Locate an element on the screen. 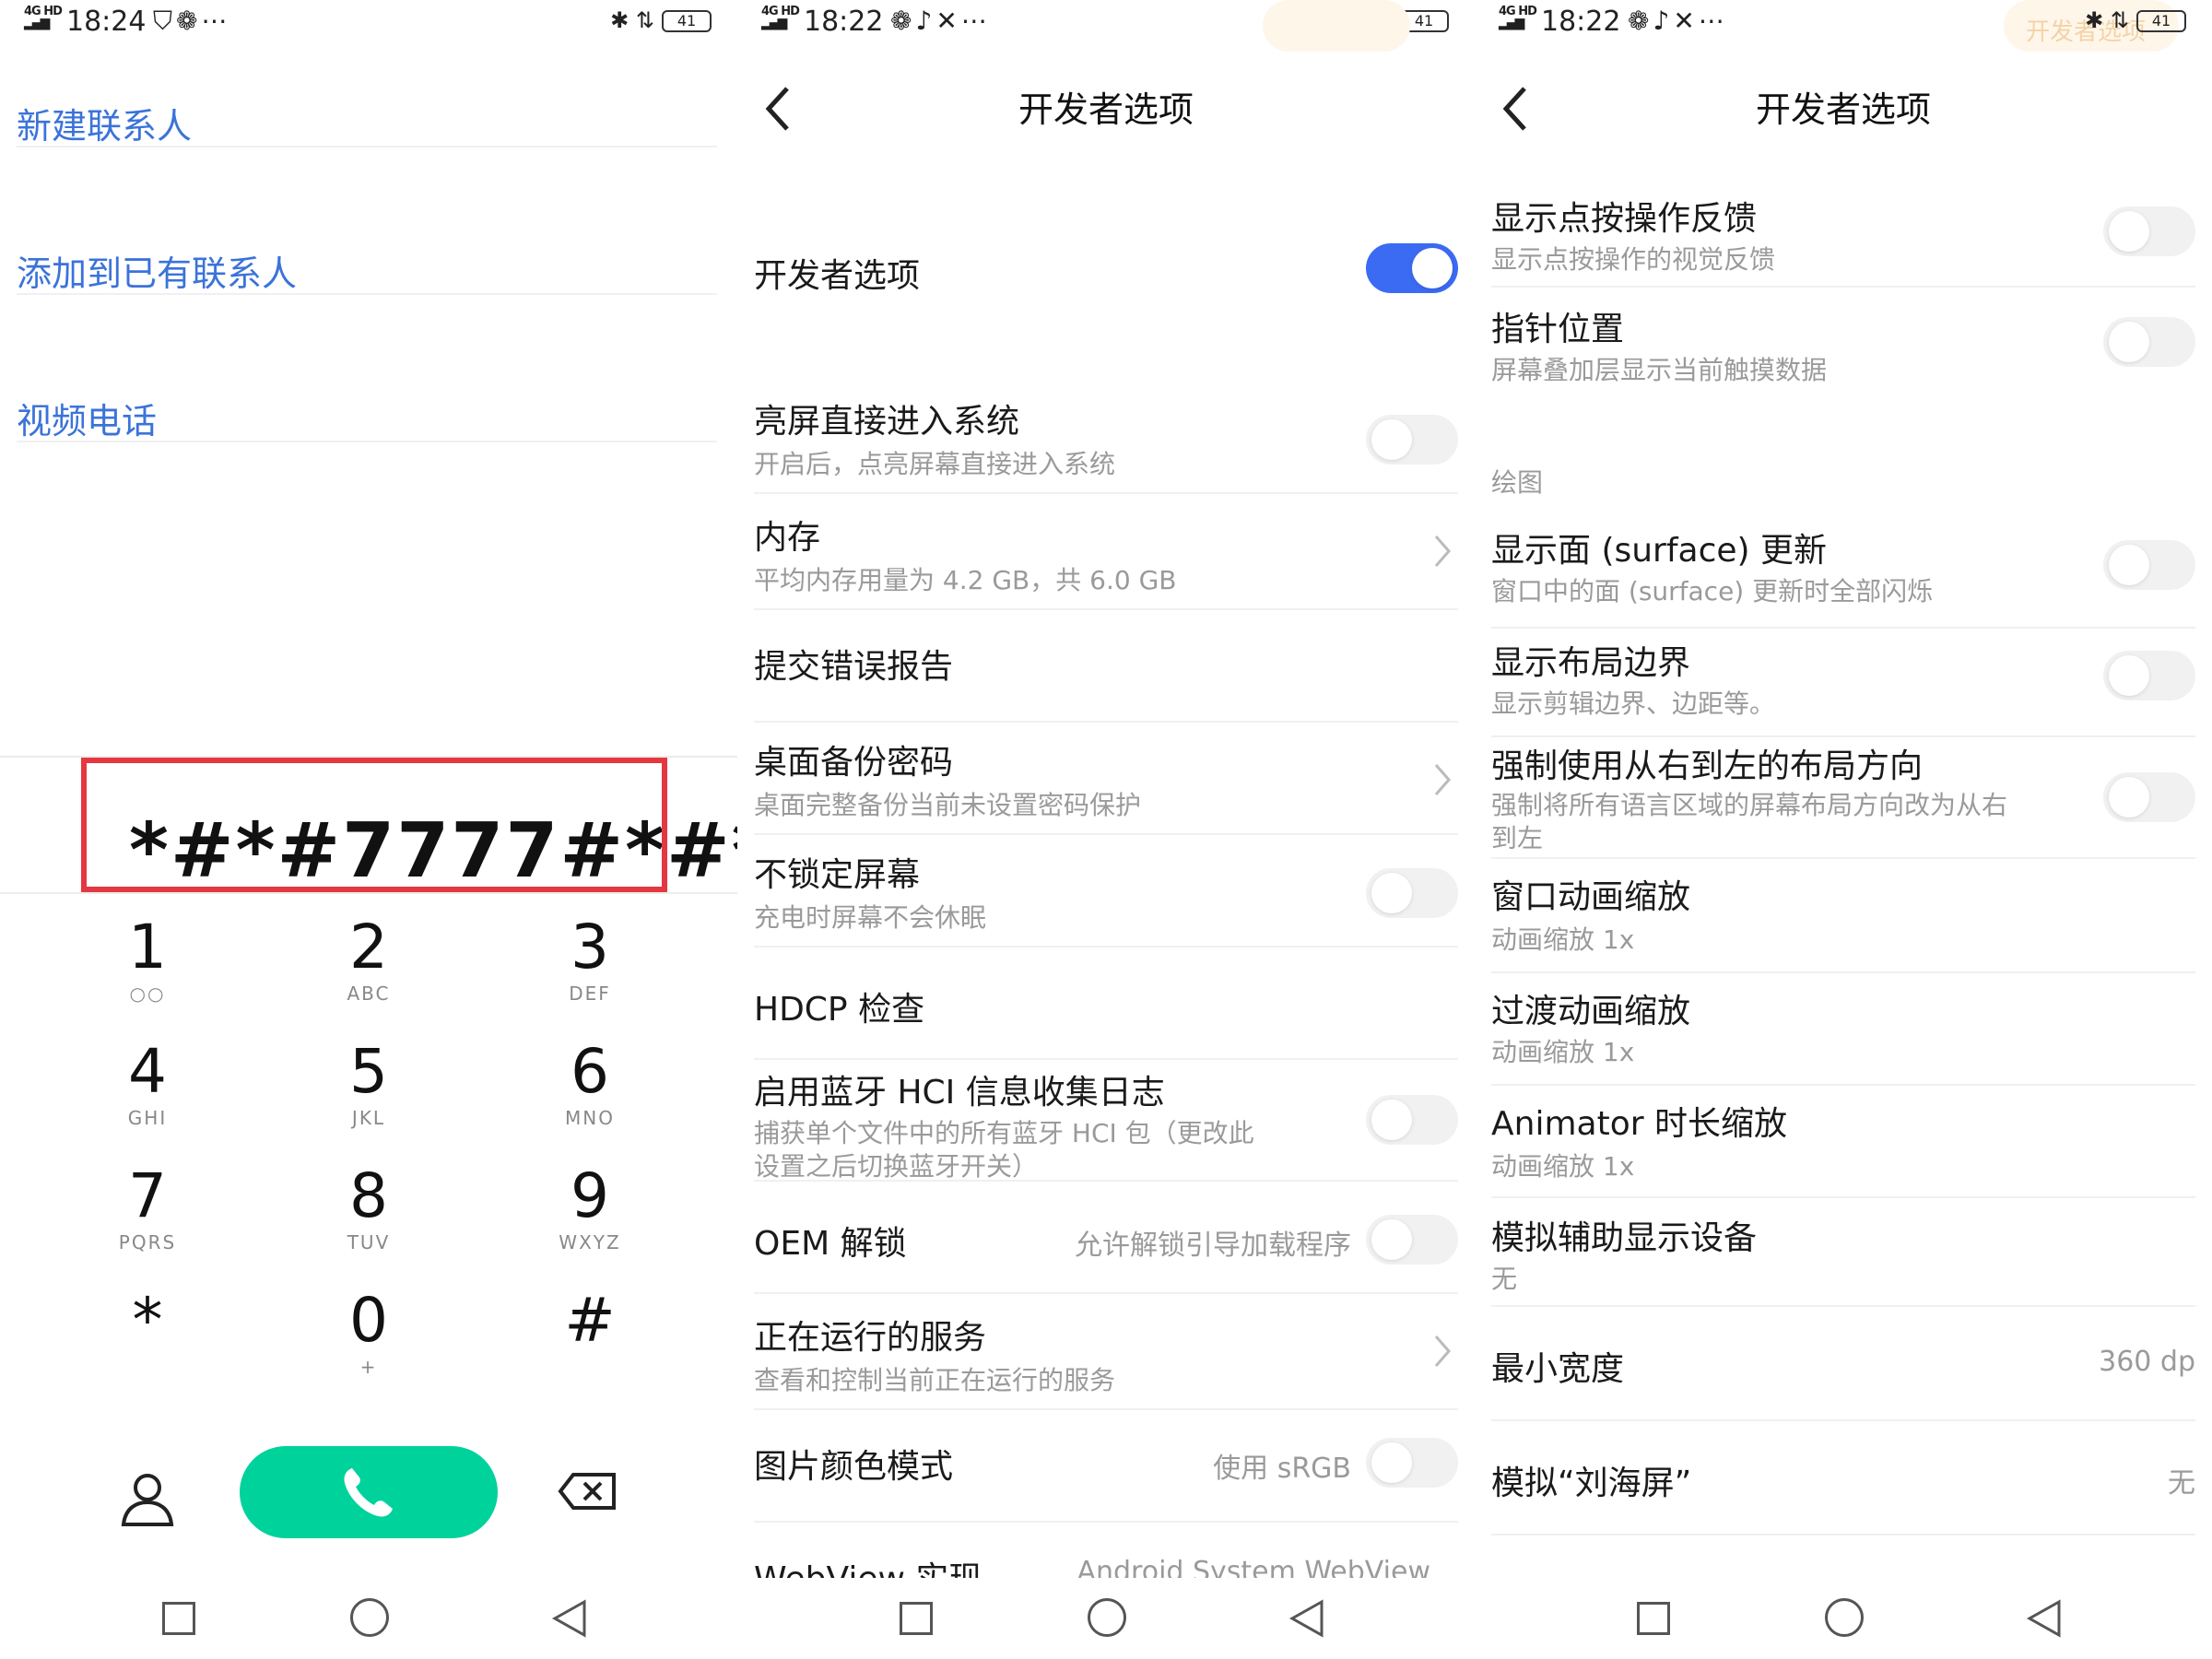  backup-password-row: 桌面备份密码 桌面完整备份当前未设置密码保护 is located at coordinates (1106, 779).